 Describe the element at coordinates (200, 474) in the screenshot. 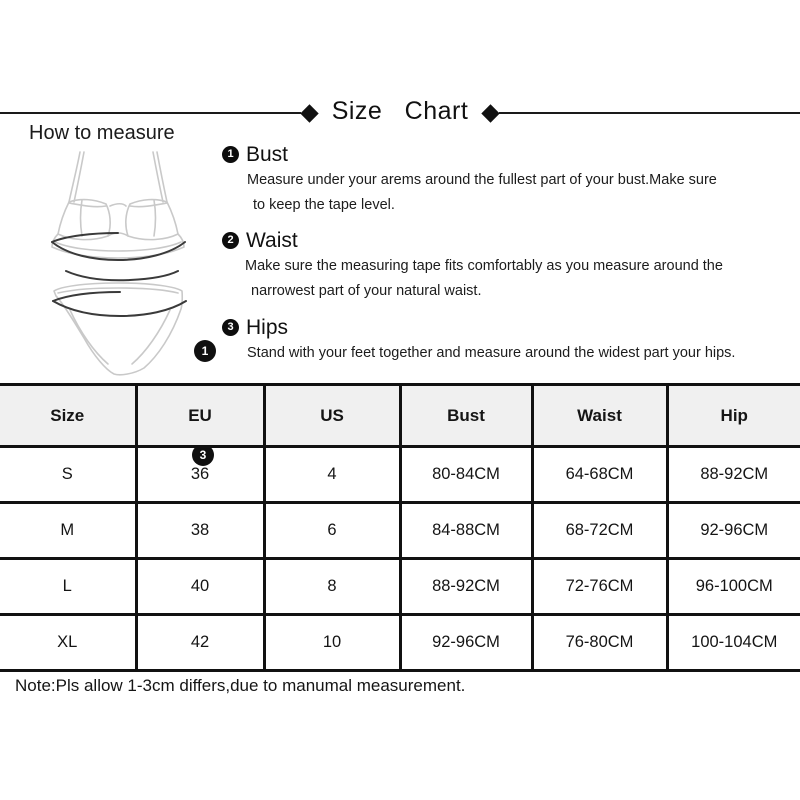

I see `cell-eu: 36` at that location.